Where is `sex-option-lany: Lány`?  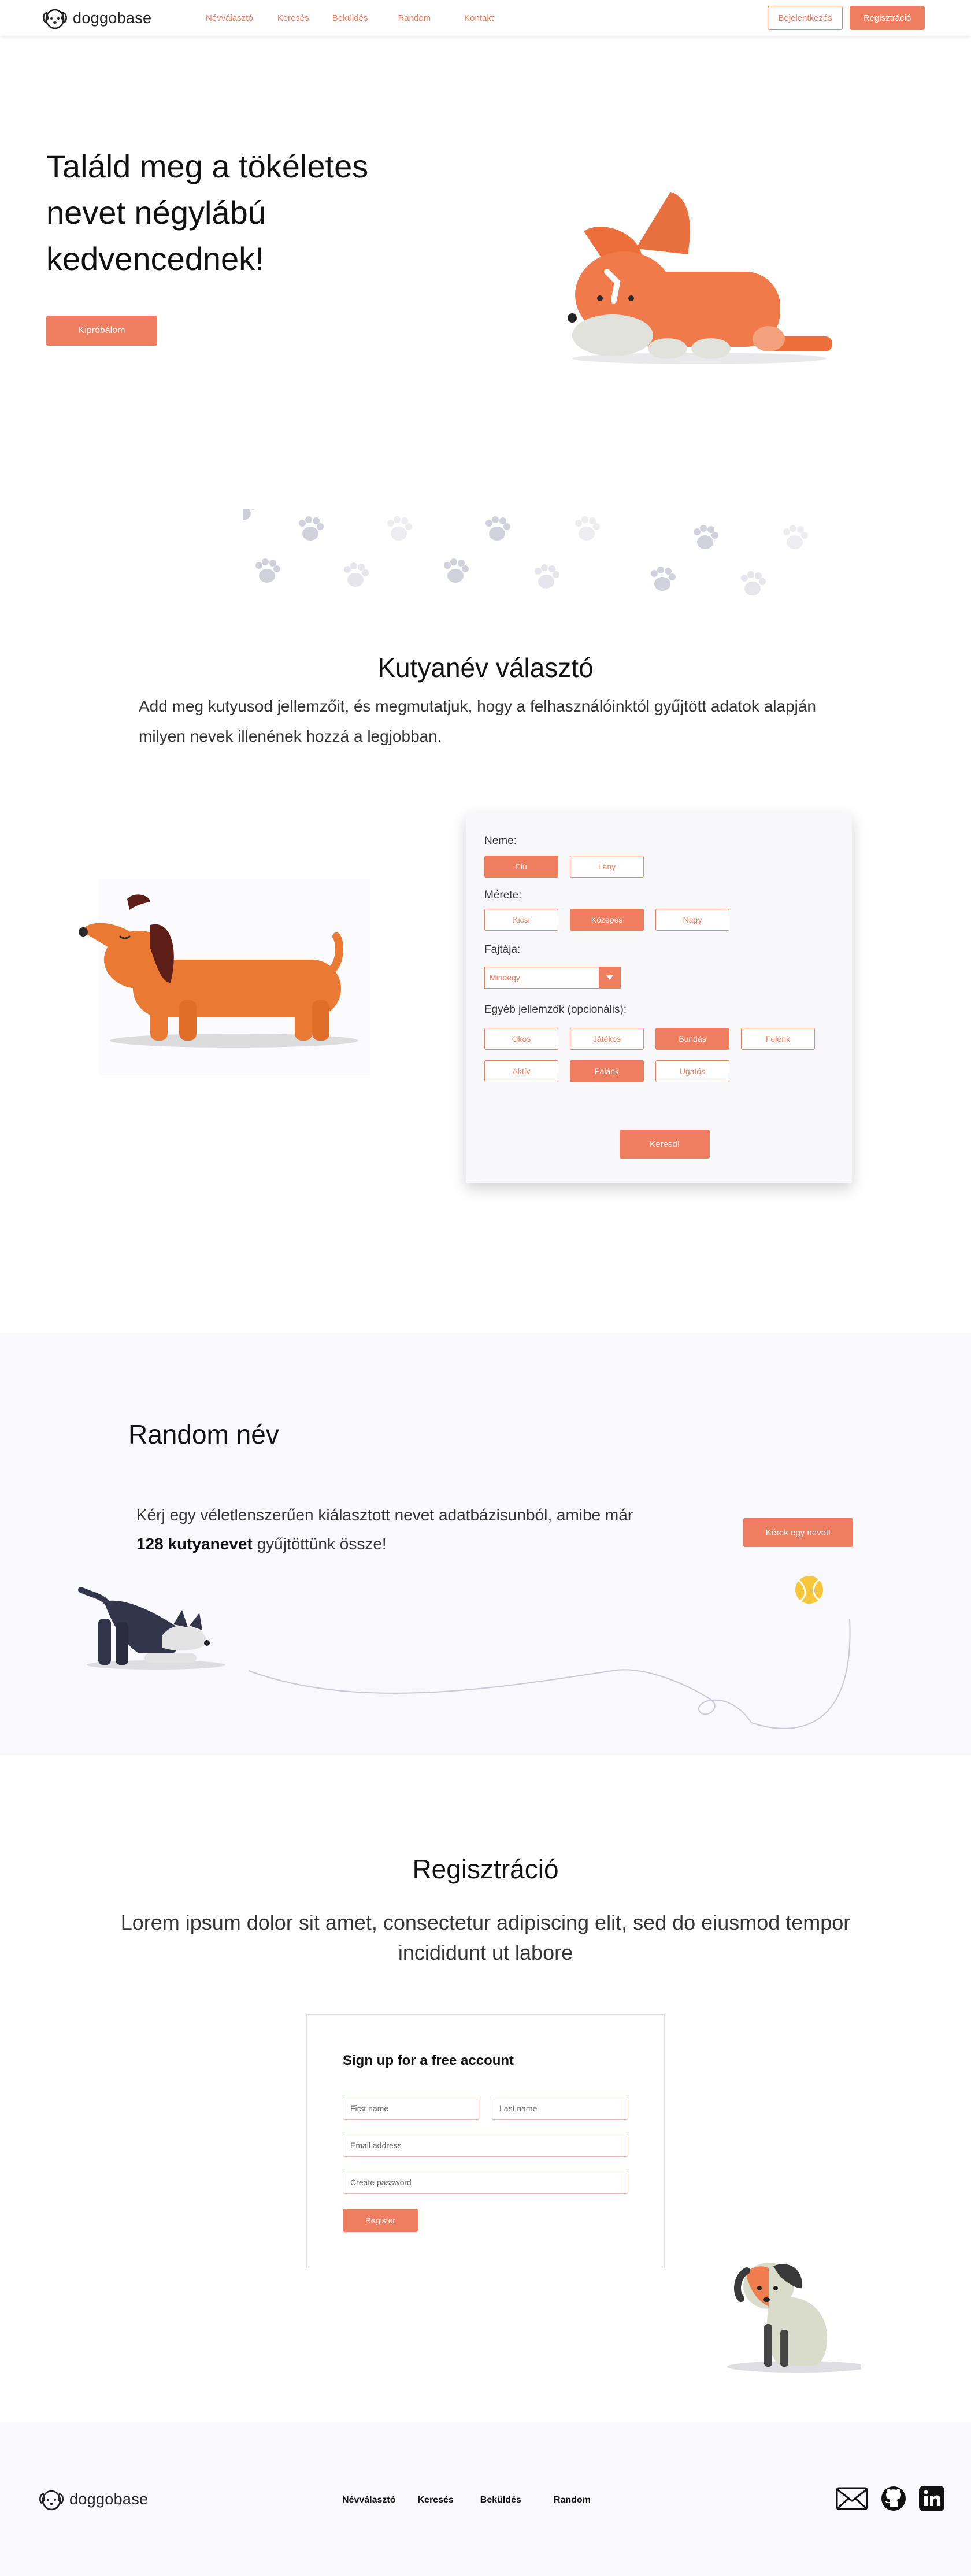
sex-option-lany: Lány is located at coordinates (607, 867).